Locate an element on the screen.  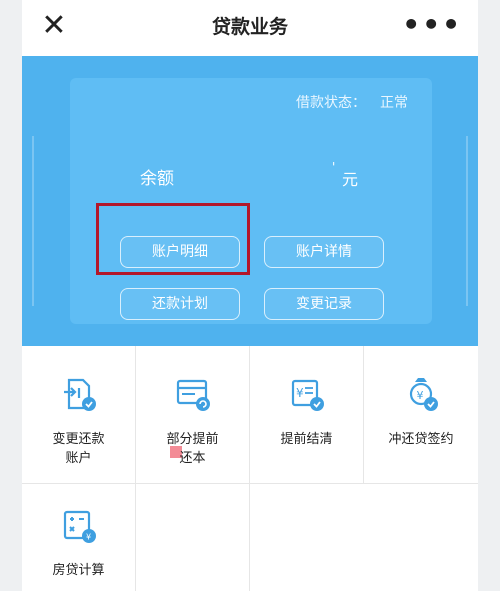
label-line: 冲还贷签约 is located at coordinates (421, 439).